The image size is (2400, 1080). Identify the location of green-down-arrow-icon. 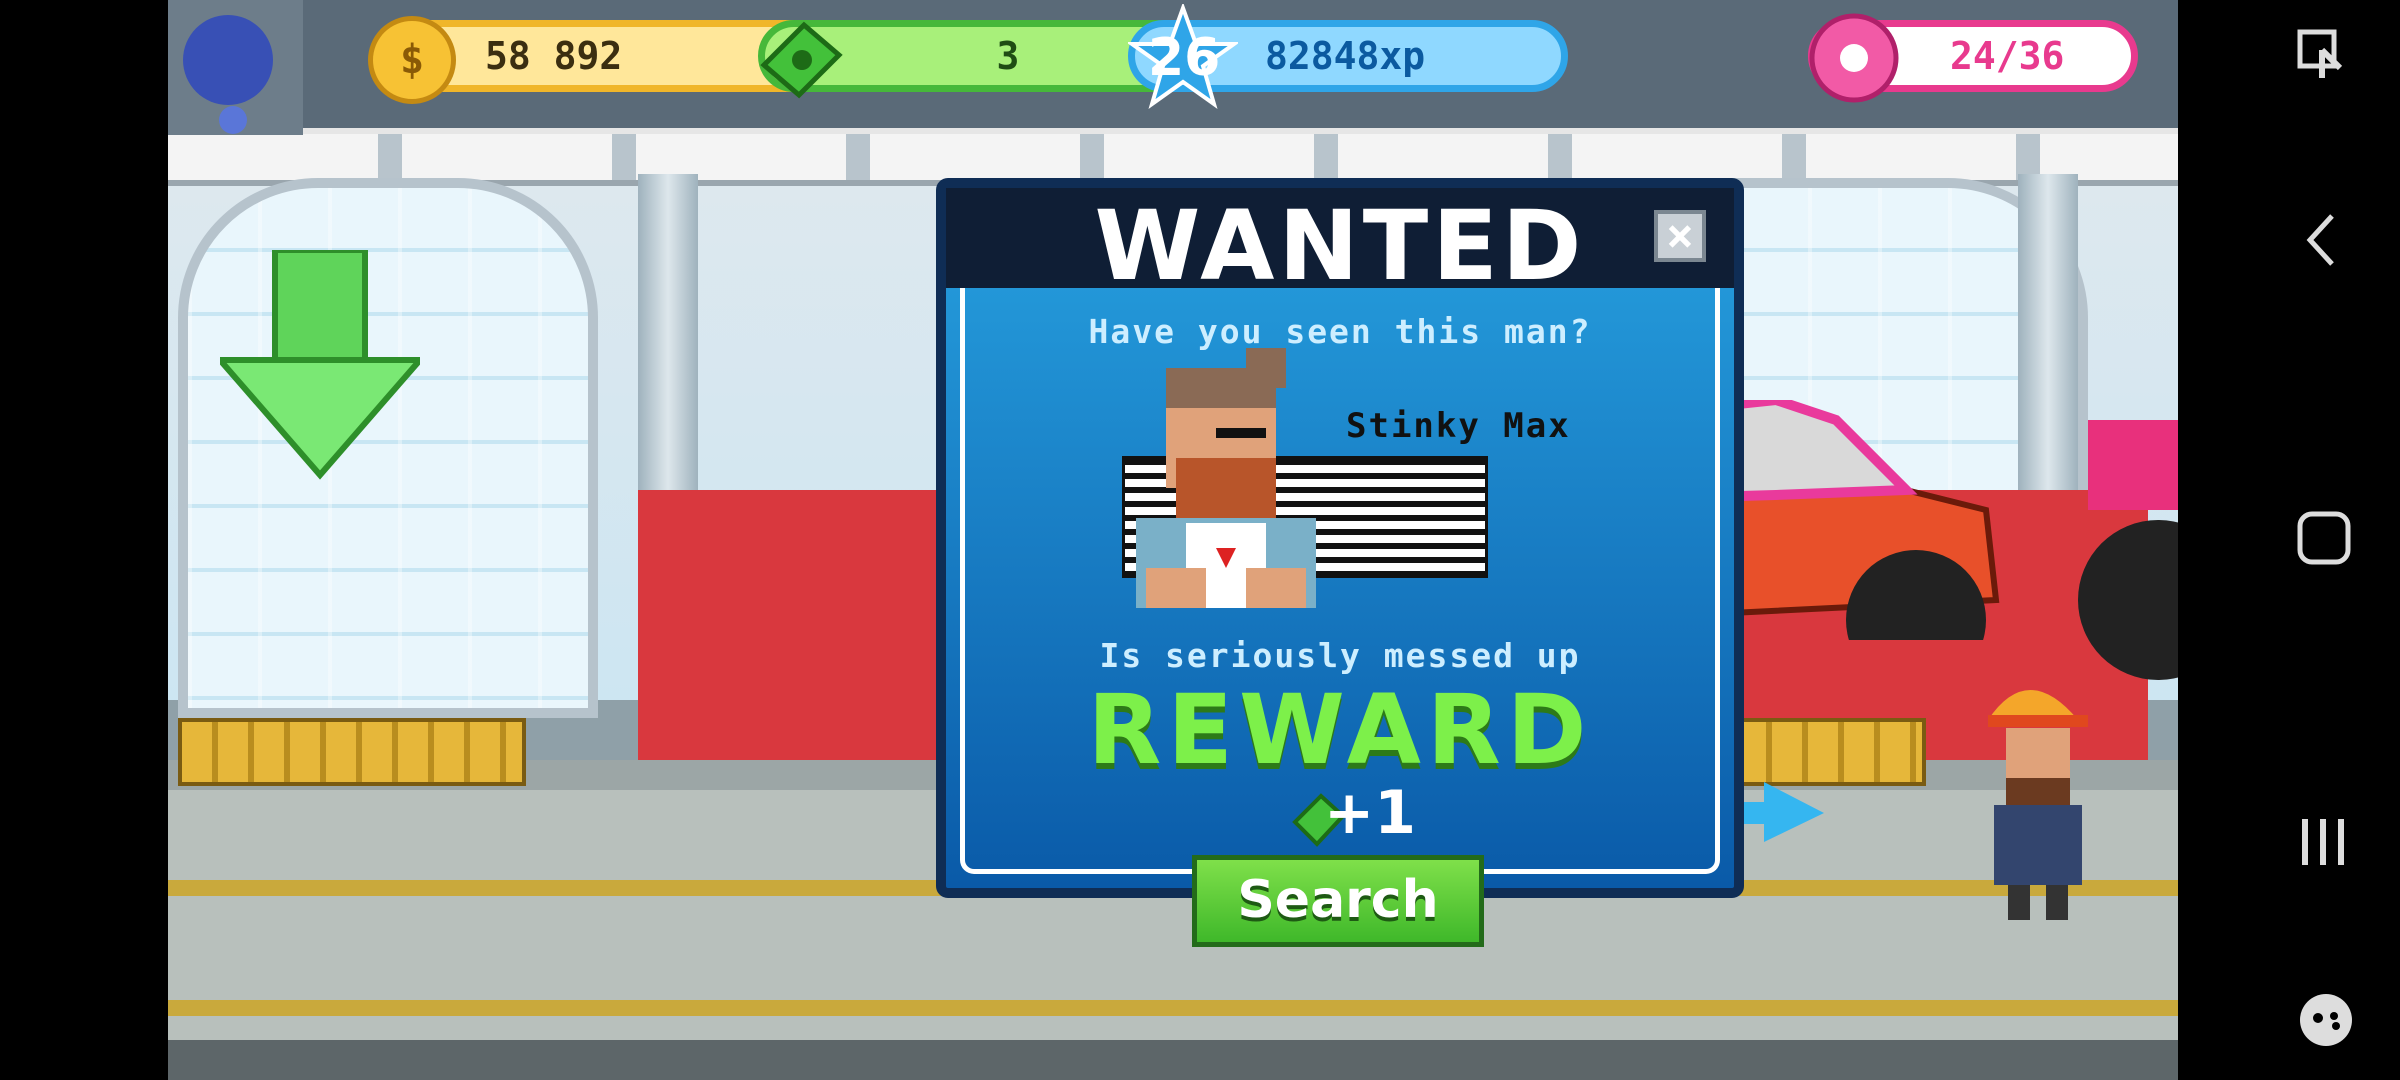
(320, 365).